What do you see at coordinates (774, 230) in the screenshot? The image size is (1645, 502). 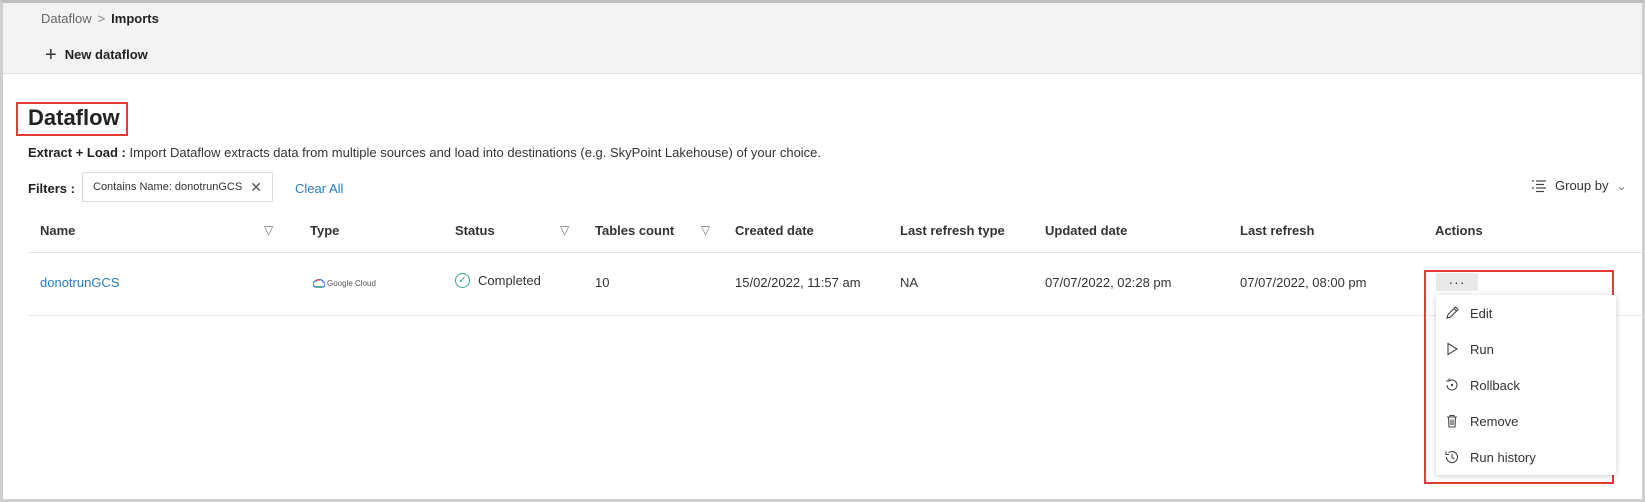 I see `header-created-date: Created date` at bounding box center [774, 230].